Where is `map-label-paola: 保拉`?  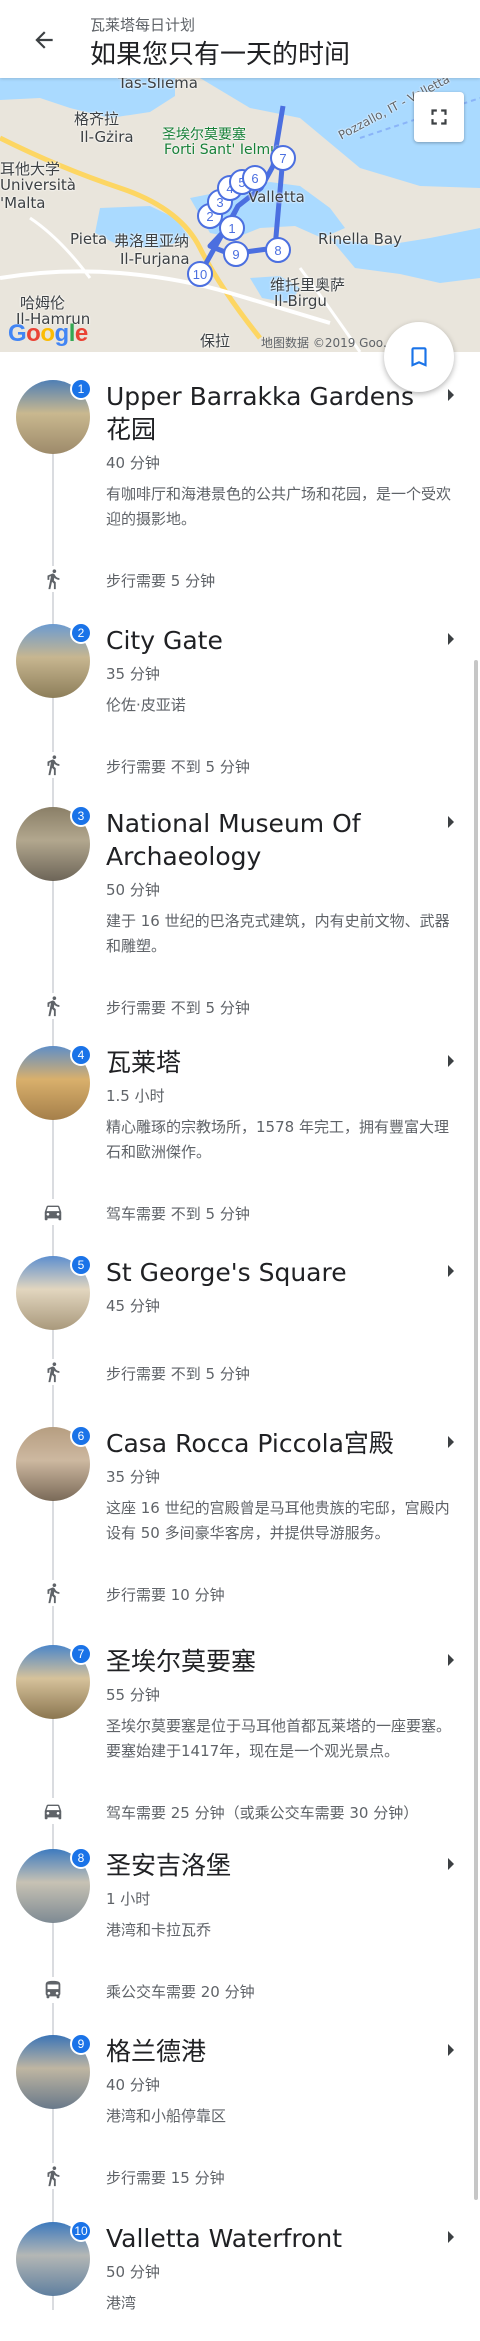
map-label-paola: 保拉 is located at coordinates (215, 341).